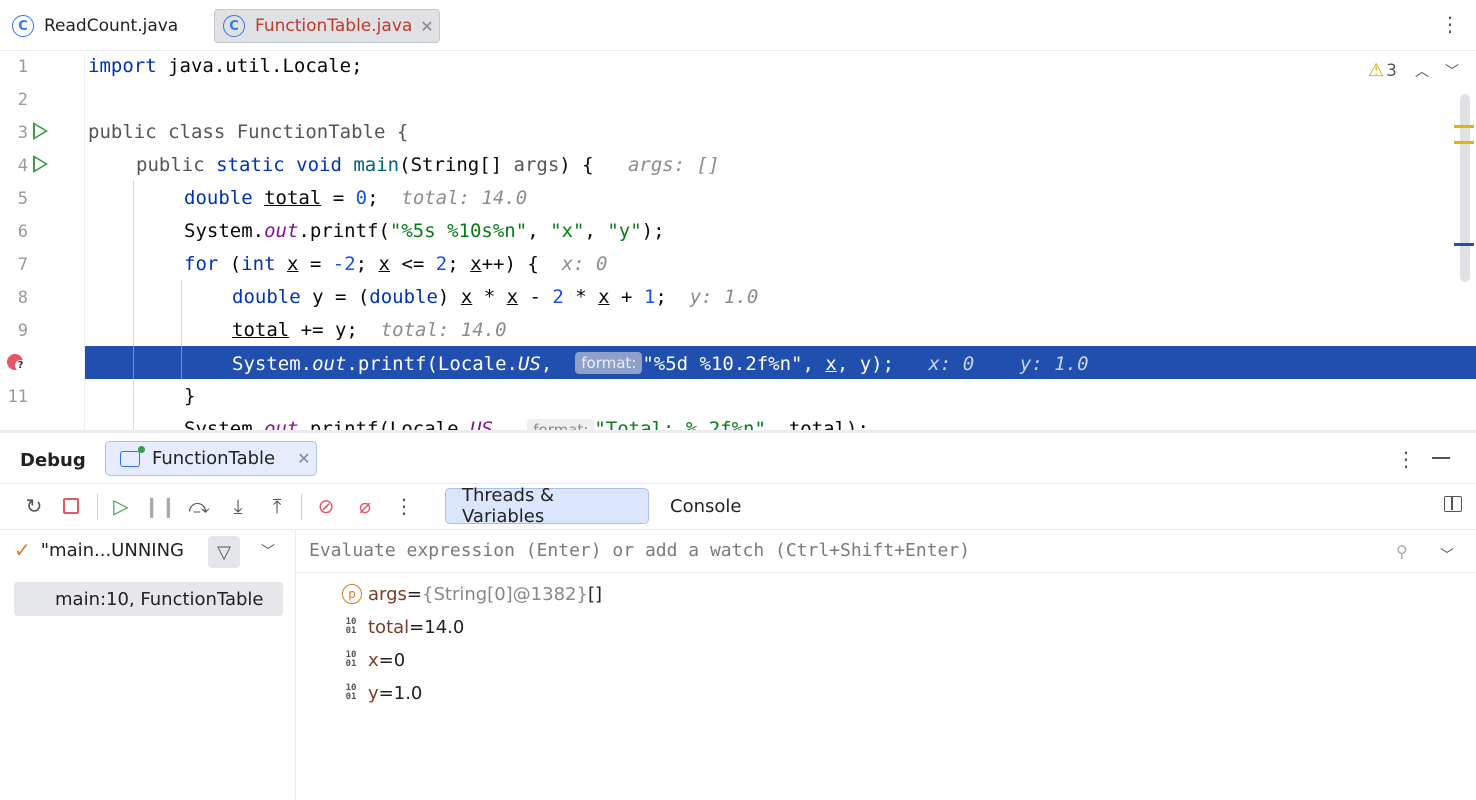 This screenshot has height=800, width=1476. I want to click on tab-console: Console, so click(705, 506).